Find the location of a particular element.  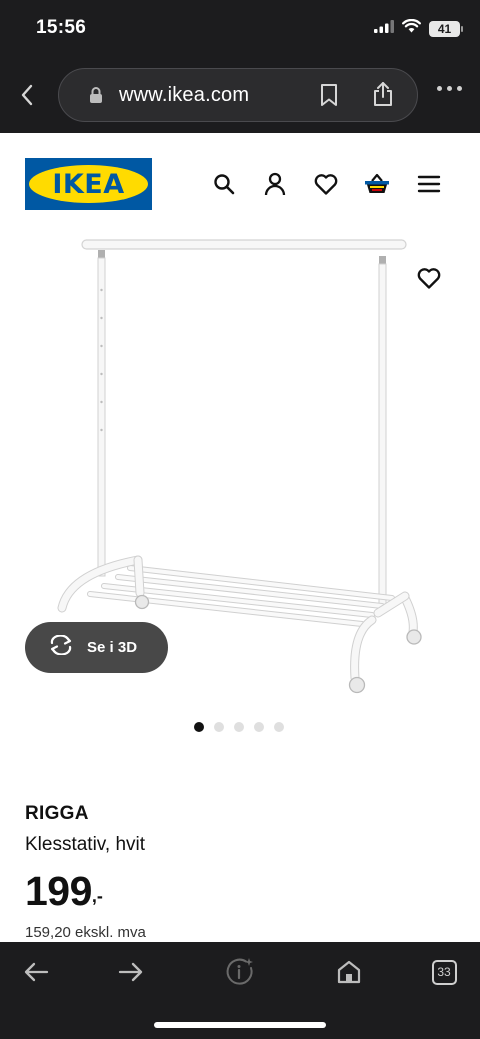

view-in-3d-label: Se i 3D is located at coordinates (112, 647).